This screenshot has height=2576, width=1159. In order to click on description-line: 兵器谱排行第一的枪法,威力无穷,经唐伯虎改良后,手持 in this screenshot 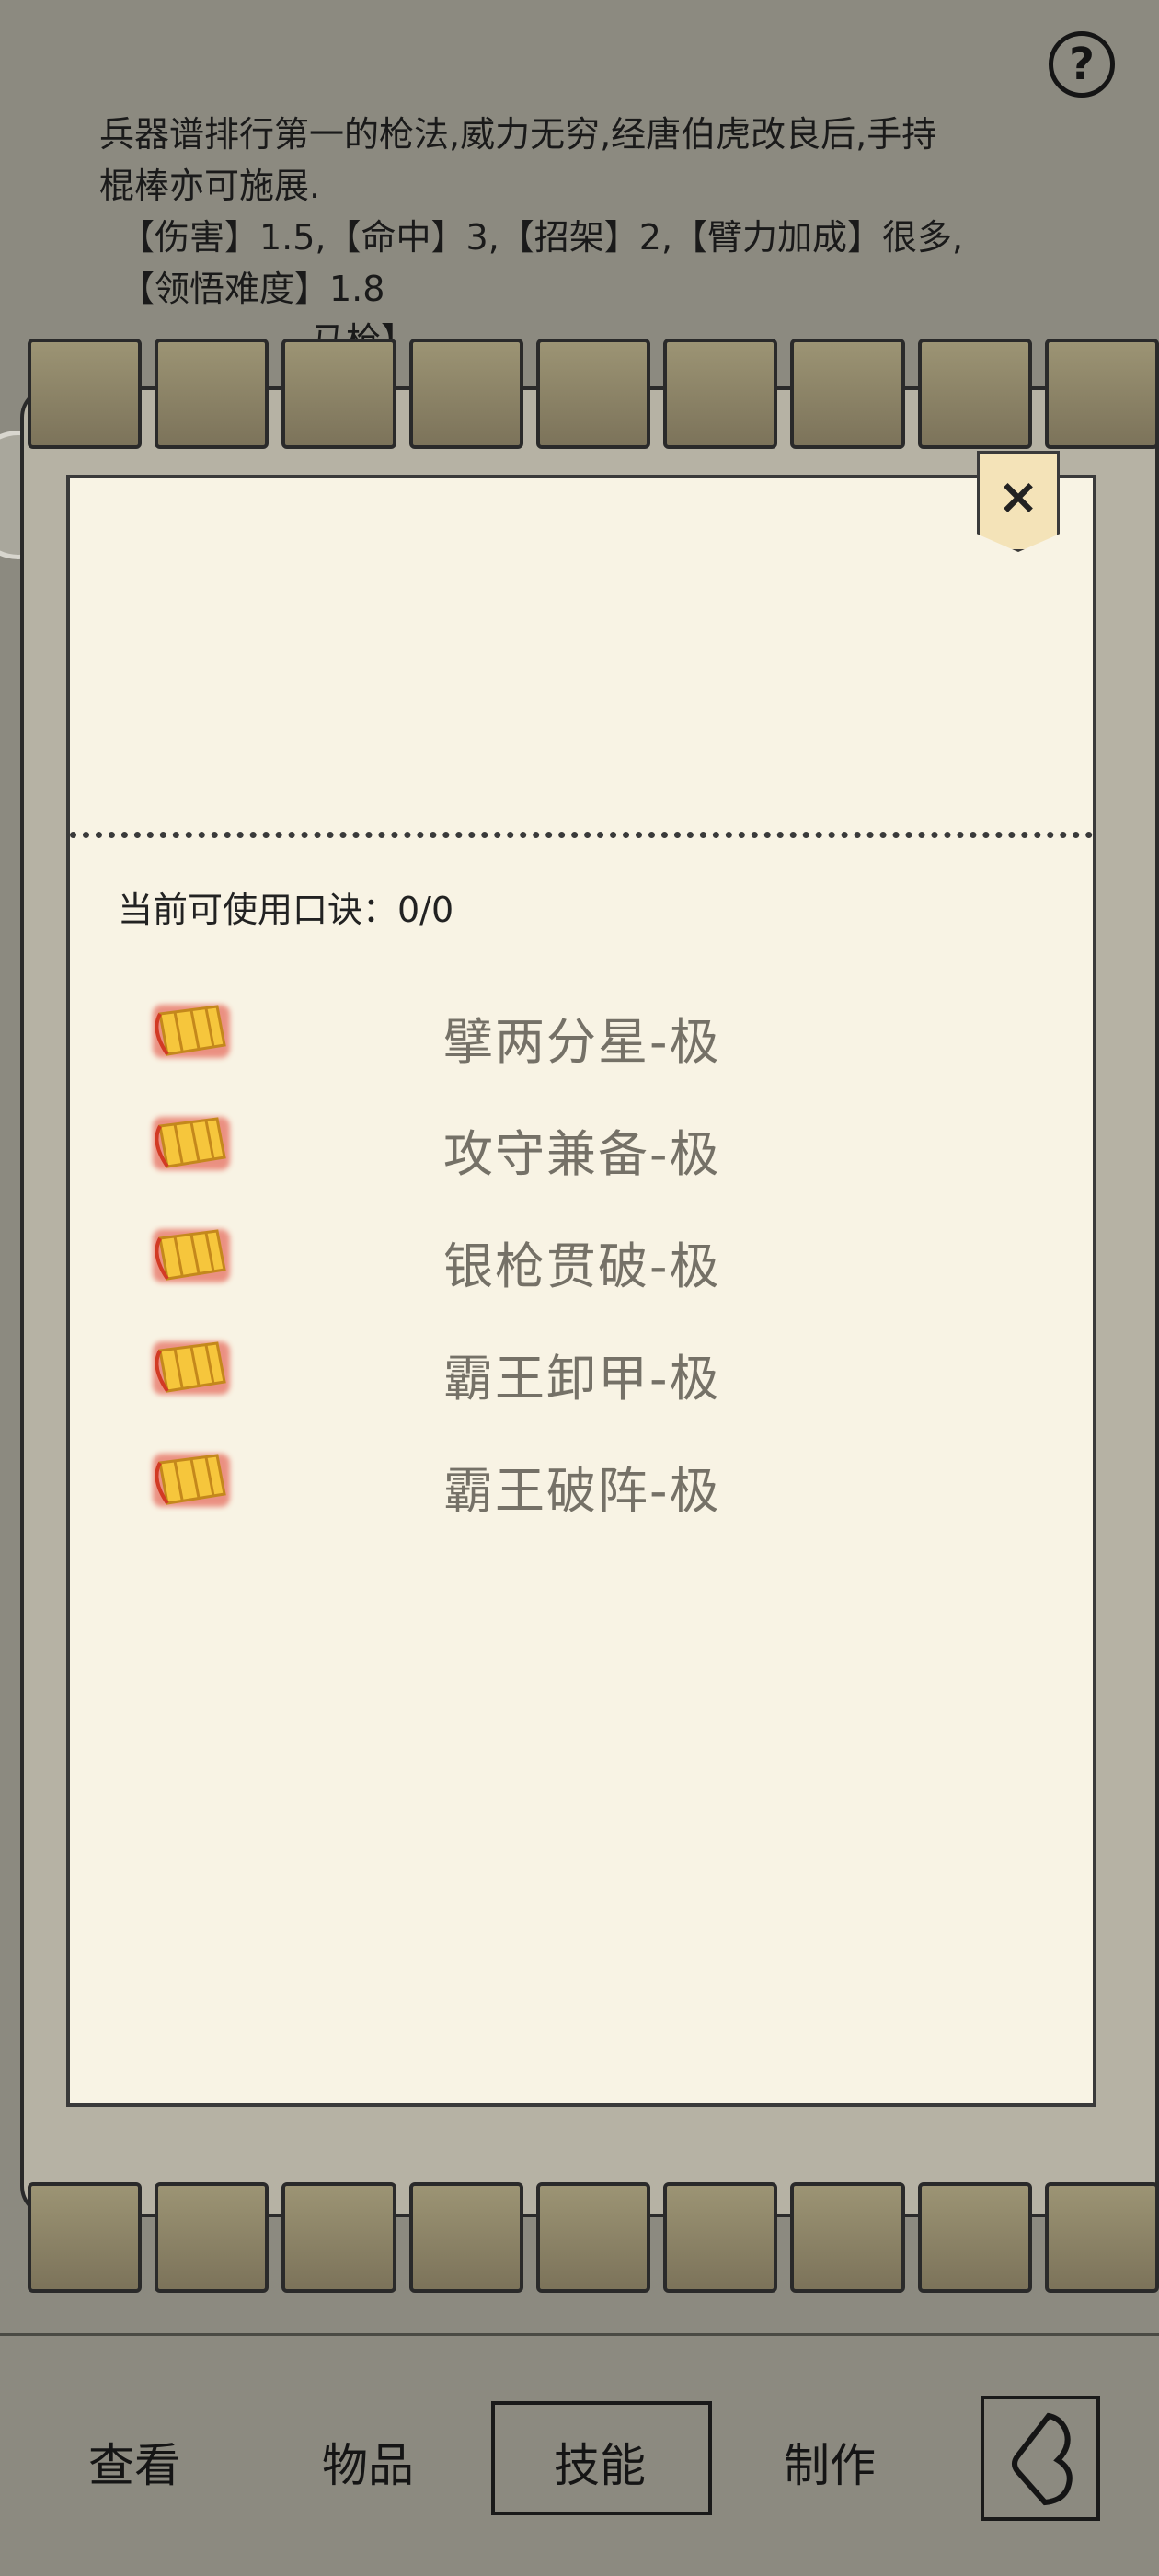, I will do `click(518, 134)`.